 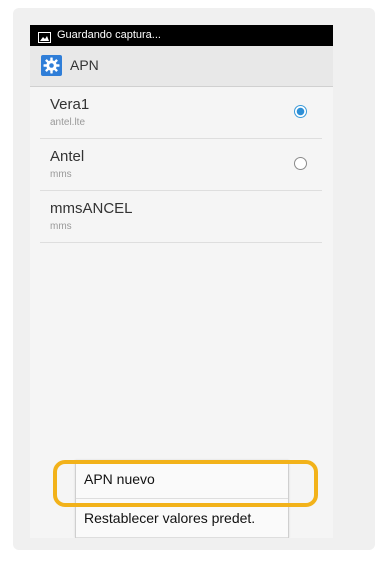 I want to click on apn-radio-selected, so click(x=300, y=111).